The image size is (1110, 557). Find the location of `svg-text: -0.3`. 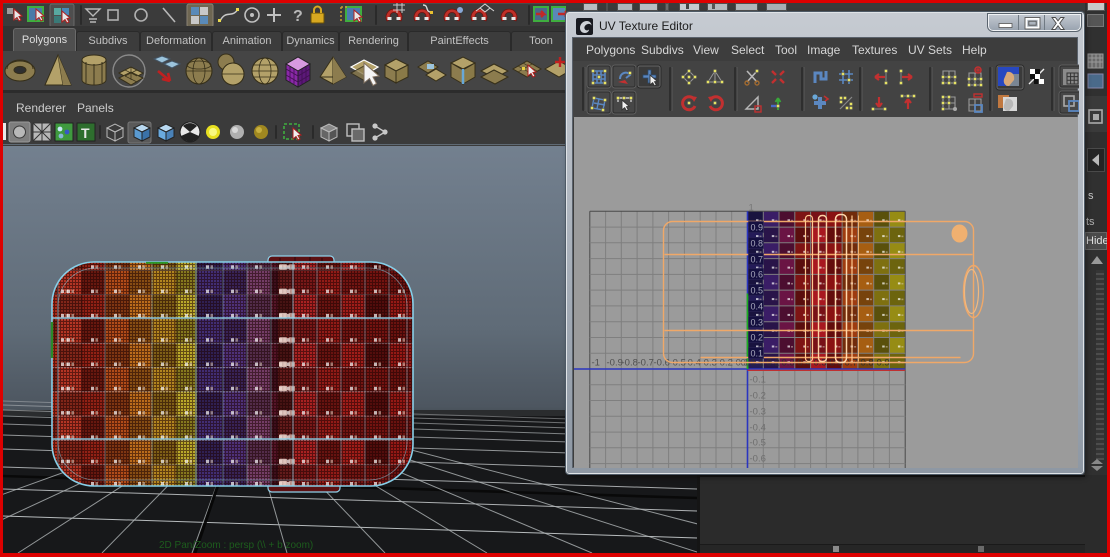

svg-text: -0.3 is located at coordinates (758, 412).